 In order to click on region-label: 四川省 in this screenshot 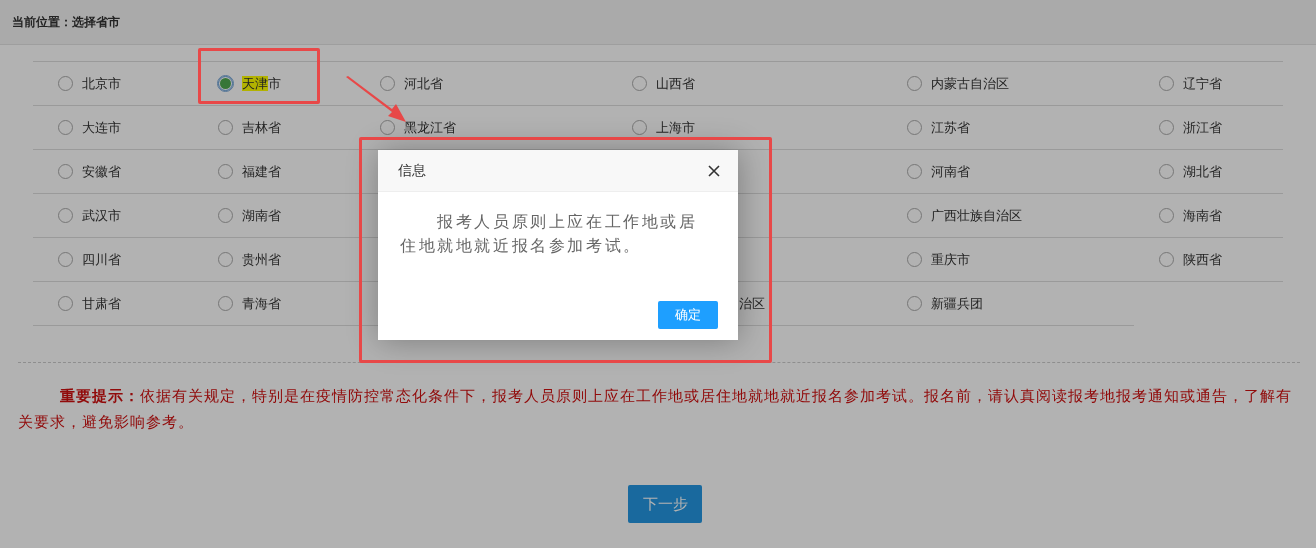, I will do `click(101, 259)`.